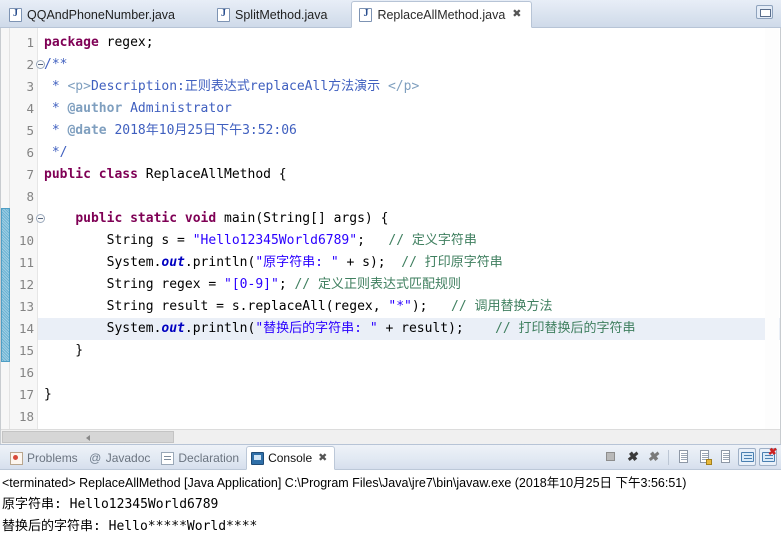 The height and width of the screenshot is (551, 781). Describe the element at coordinates (56, 108) in the screenshot. I see `code-token: *` at that location.